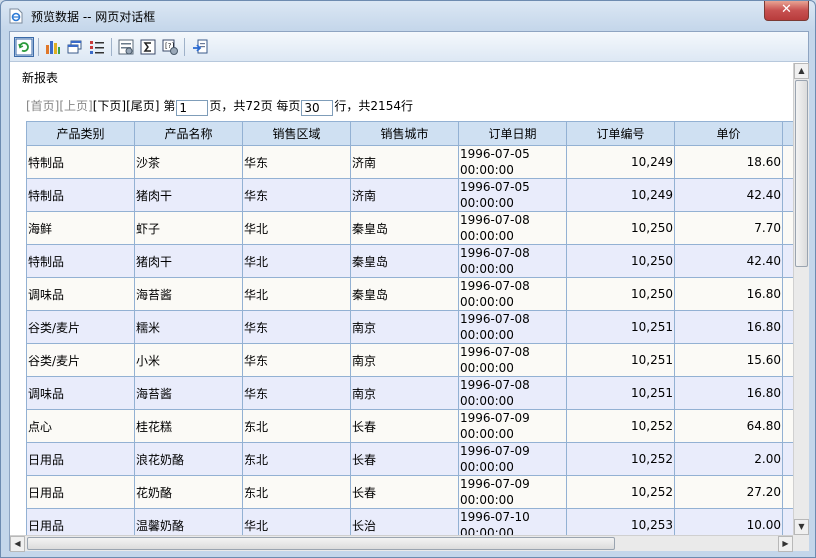 Image resolution: width=816 pixels, height=558 pixels. I want to click on table-cell: 桂花糕, so click(188, 426).